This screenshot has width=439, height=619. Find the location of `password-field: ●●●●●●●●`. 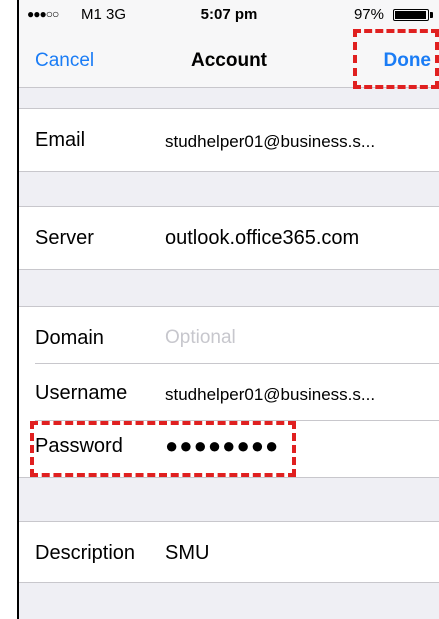

password-field: ●●●●●●●● is located at coordinates (222, 446).